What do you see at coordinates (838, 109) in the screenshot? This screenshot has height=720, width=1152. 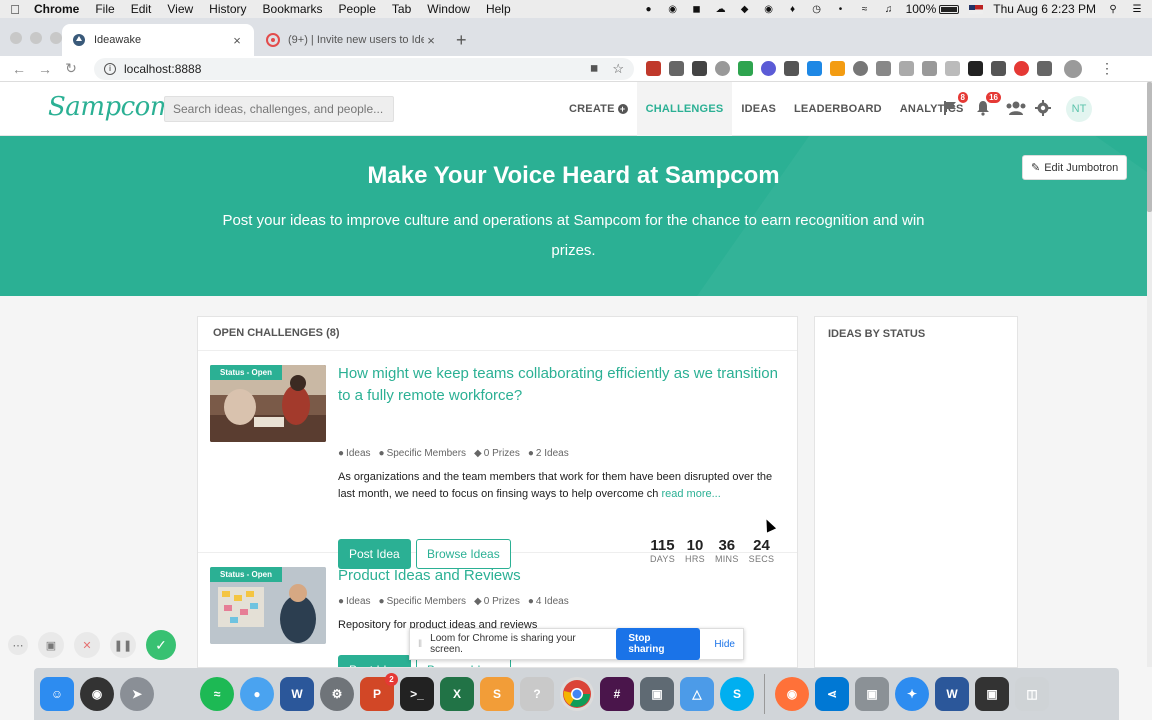 I see `nav-leaderboard: LEADERBOARD` at bounding box center [838, 109].